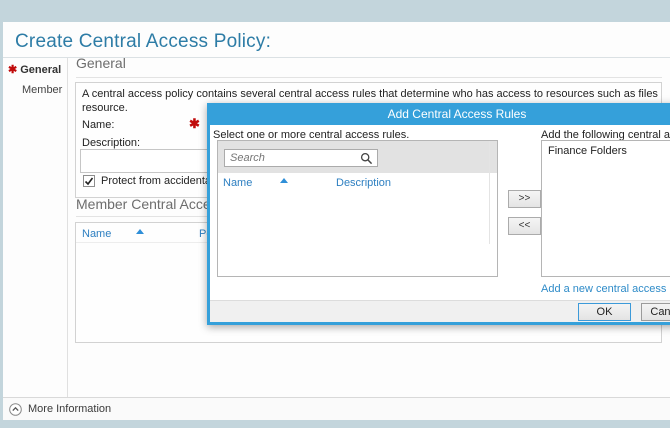 Image resolution: width=670 pixels, height=428 pixels. Describe the element at coordinates (524, 226) in the screenshot. I see `move-left-button: <<` at that location.